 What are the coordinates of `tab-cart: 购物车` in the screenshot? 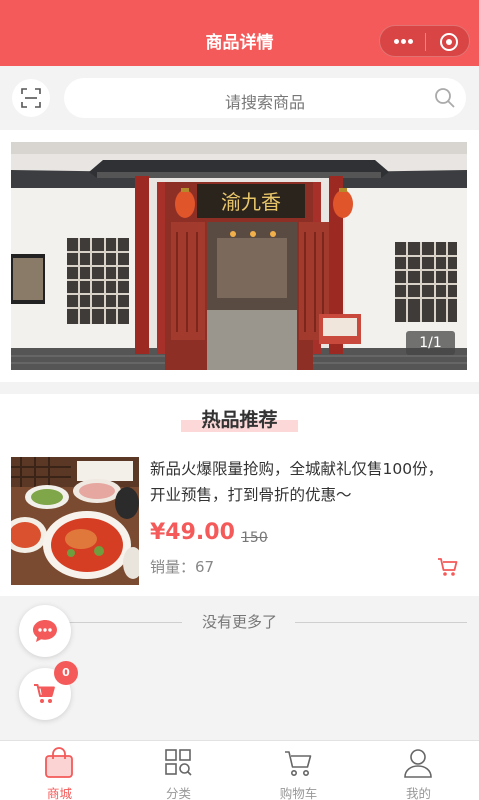 It's located at (298, 770).